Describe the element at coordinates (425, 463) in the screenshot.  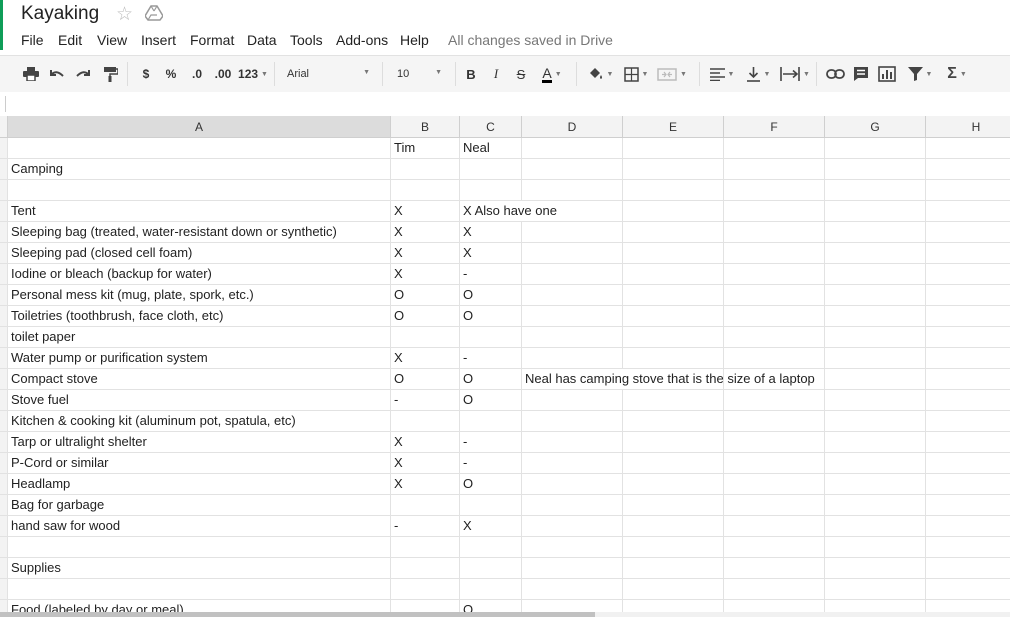
I see `cell-b16: X` at that location.